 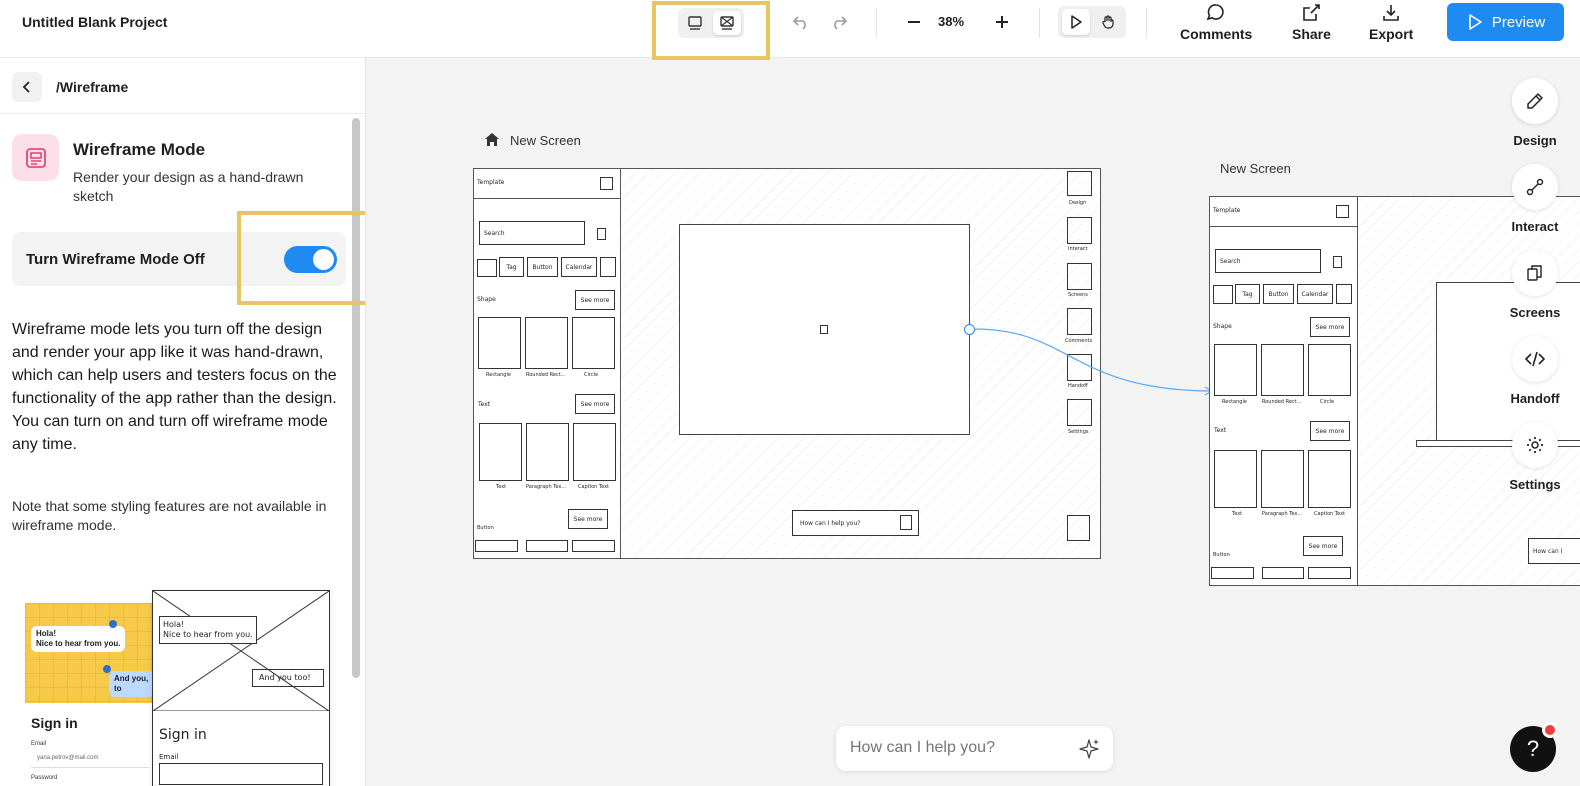 What do you see at coordinates (485, 528) in the screenshot?
I see `wire-section-label: Button` at bounding box center [485, 528].